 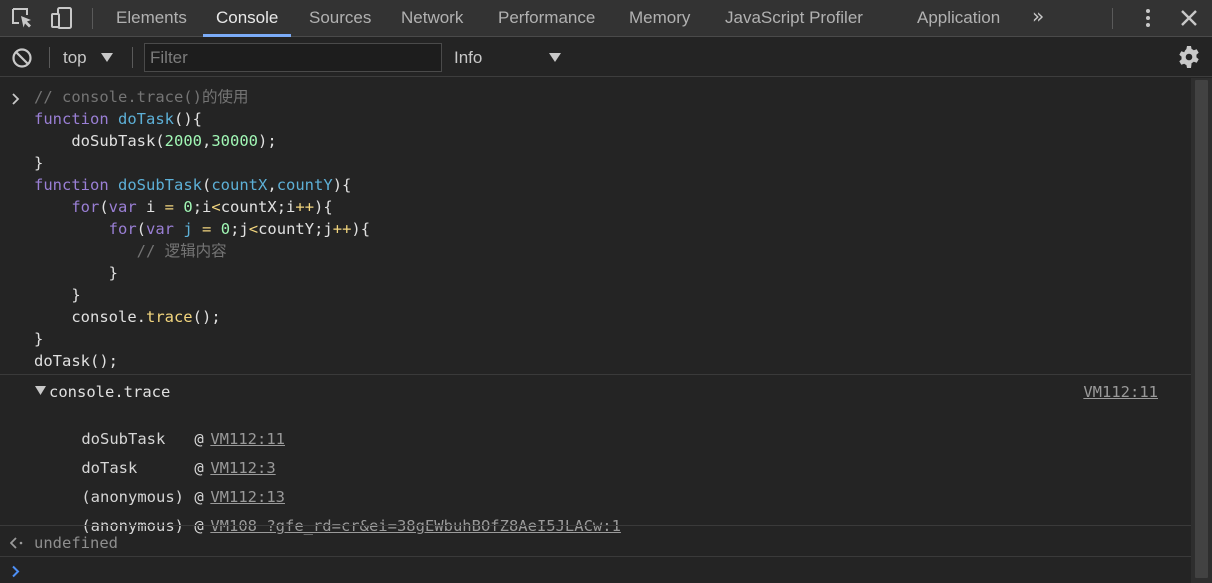 What do you see at coordinates (1120, 392) in the screenshot?
I see `trace-source-link: VM112:11` at bounding box center [1120, 392].